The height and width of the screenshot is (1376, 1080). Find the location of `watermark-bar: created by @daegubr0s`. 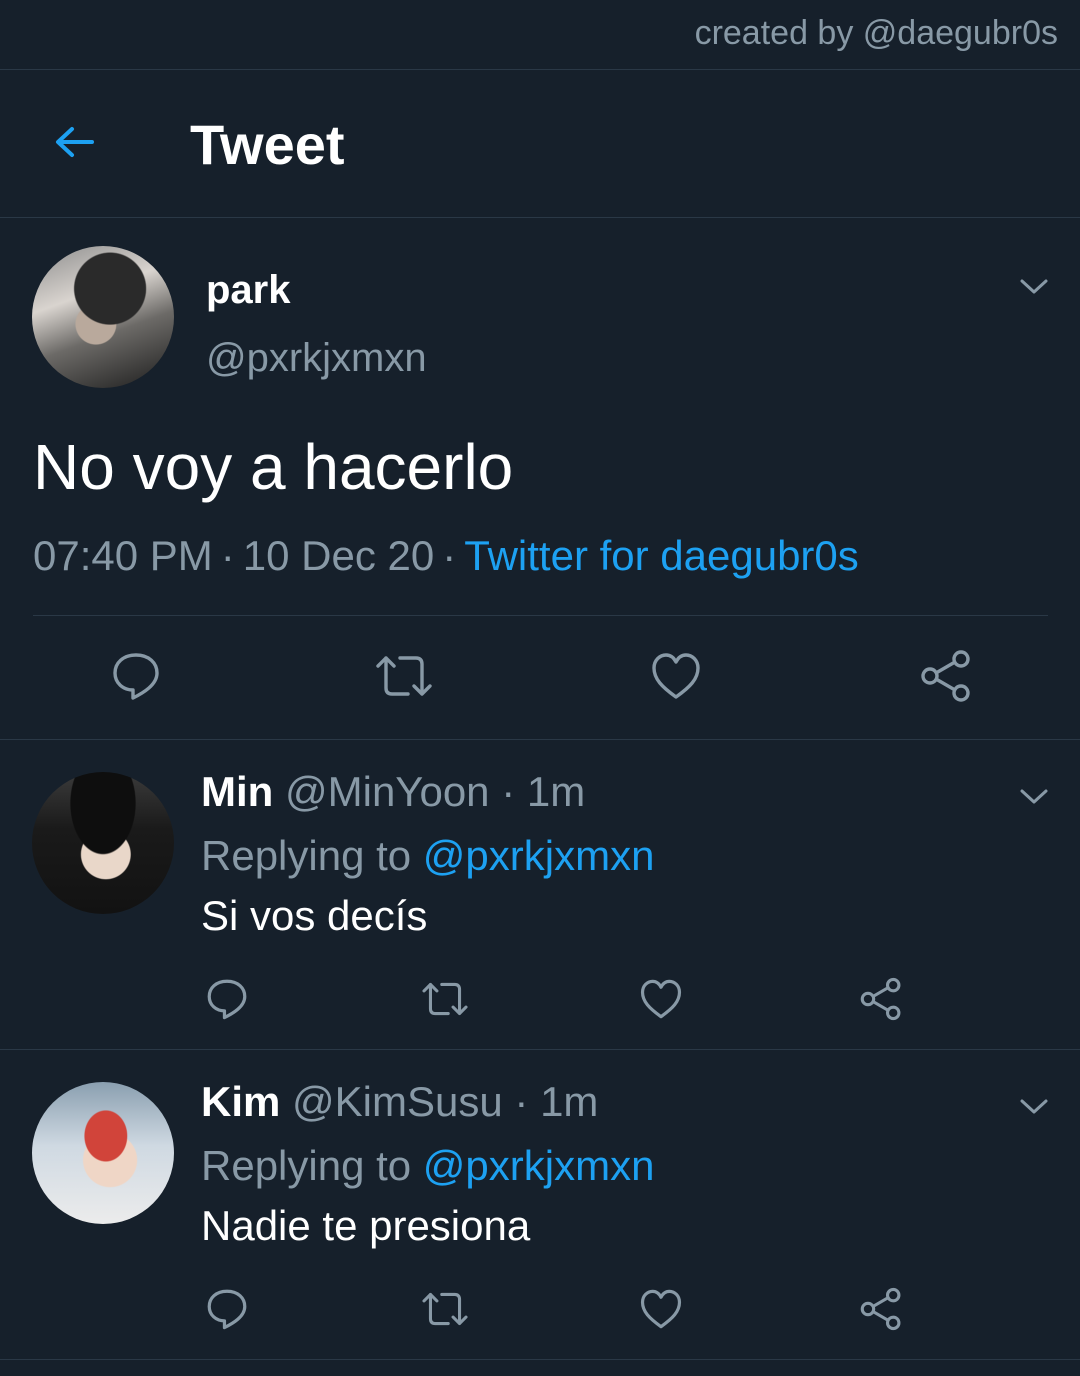

watermark-bar: created by @daegubr0s is located at coordinates (540, 35).